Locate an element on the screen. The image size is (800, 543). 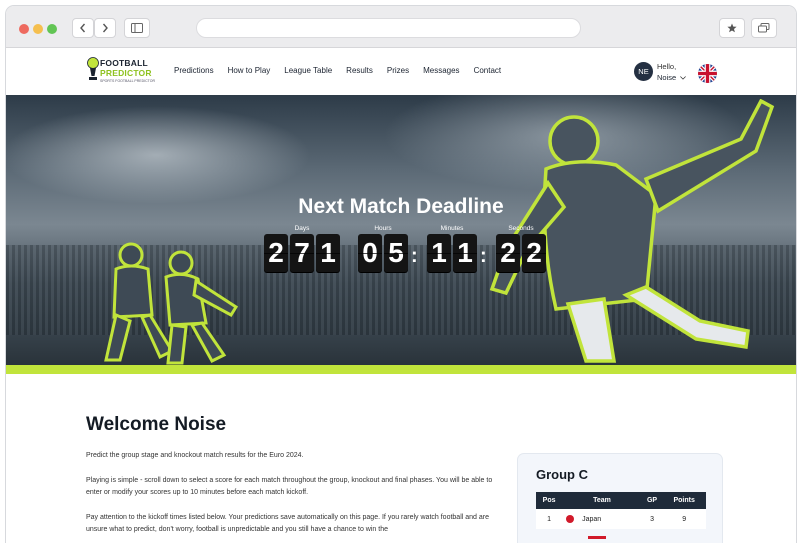
nav-predictions: Predictions is located at coordinates (194, 70).